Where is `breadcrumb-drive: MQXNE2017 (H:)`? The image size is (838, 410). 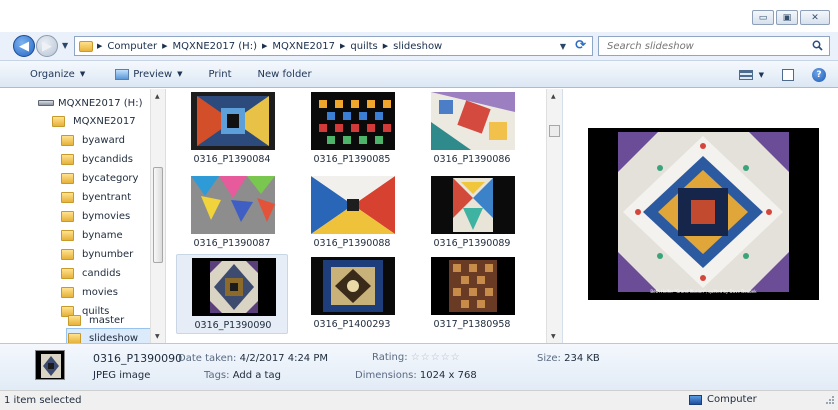
breadcrumb-drive: MQXNE2017 (H:) is located at coordinates (215, 46).